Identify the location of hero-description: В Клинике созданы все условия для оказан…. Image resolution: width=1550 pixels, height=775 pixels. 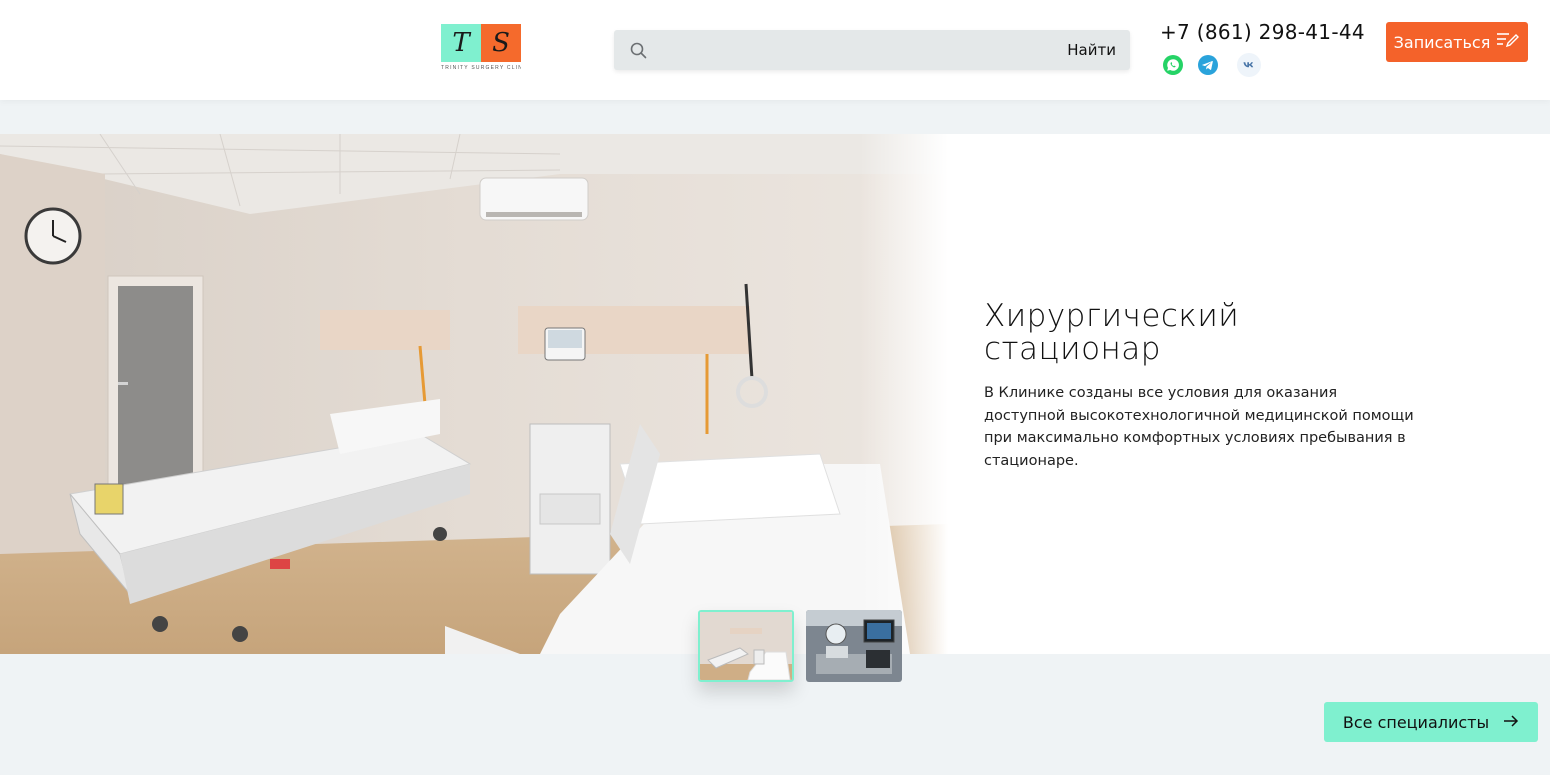
(1199, 427).